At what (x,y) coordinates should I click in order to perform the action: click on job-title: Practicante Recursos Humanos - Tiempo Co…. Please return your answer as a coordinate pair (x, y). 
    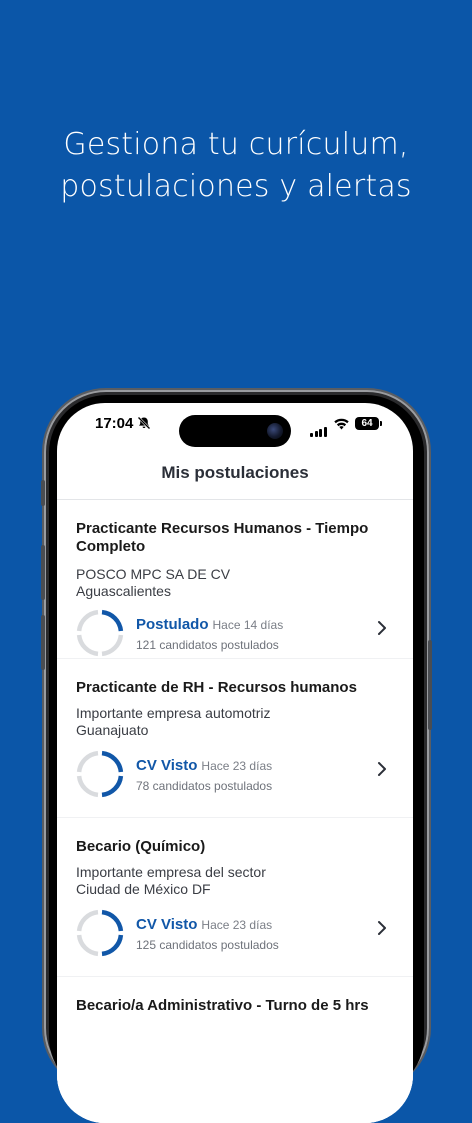
    Looking at the image, I should click on (222, 537).